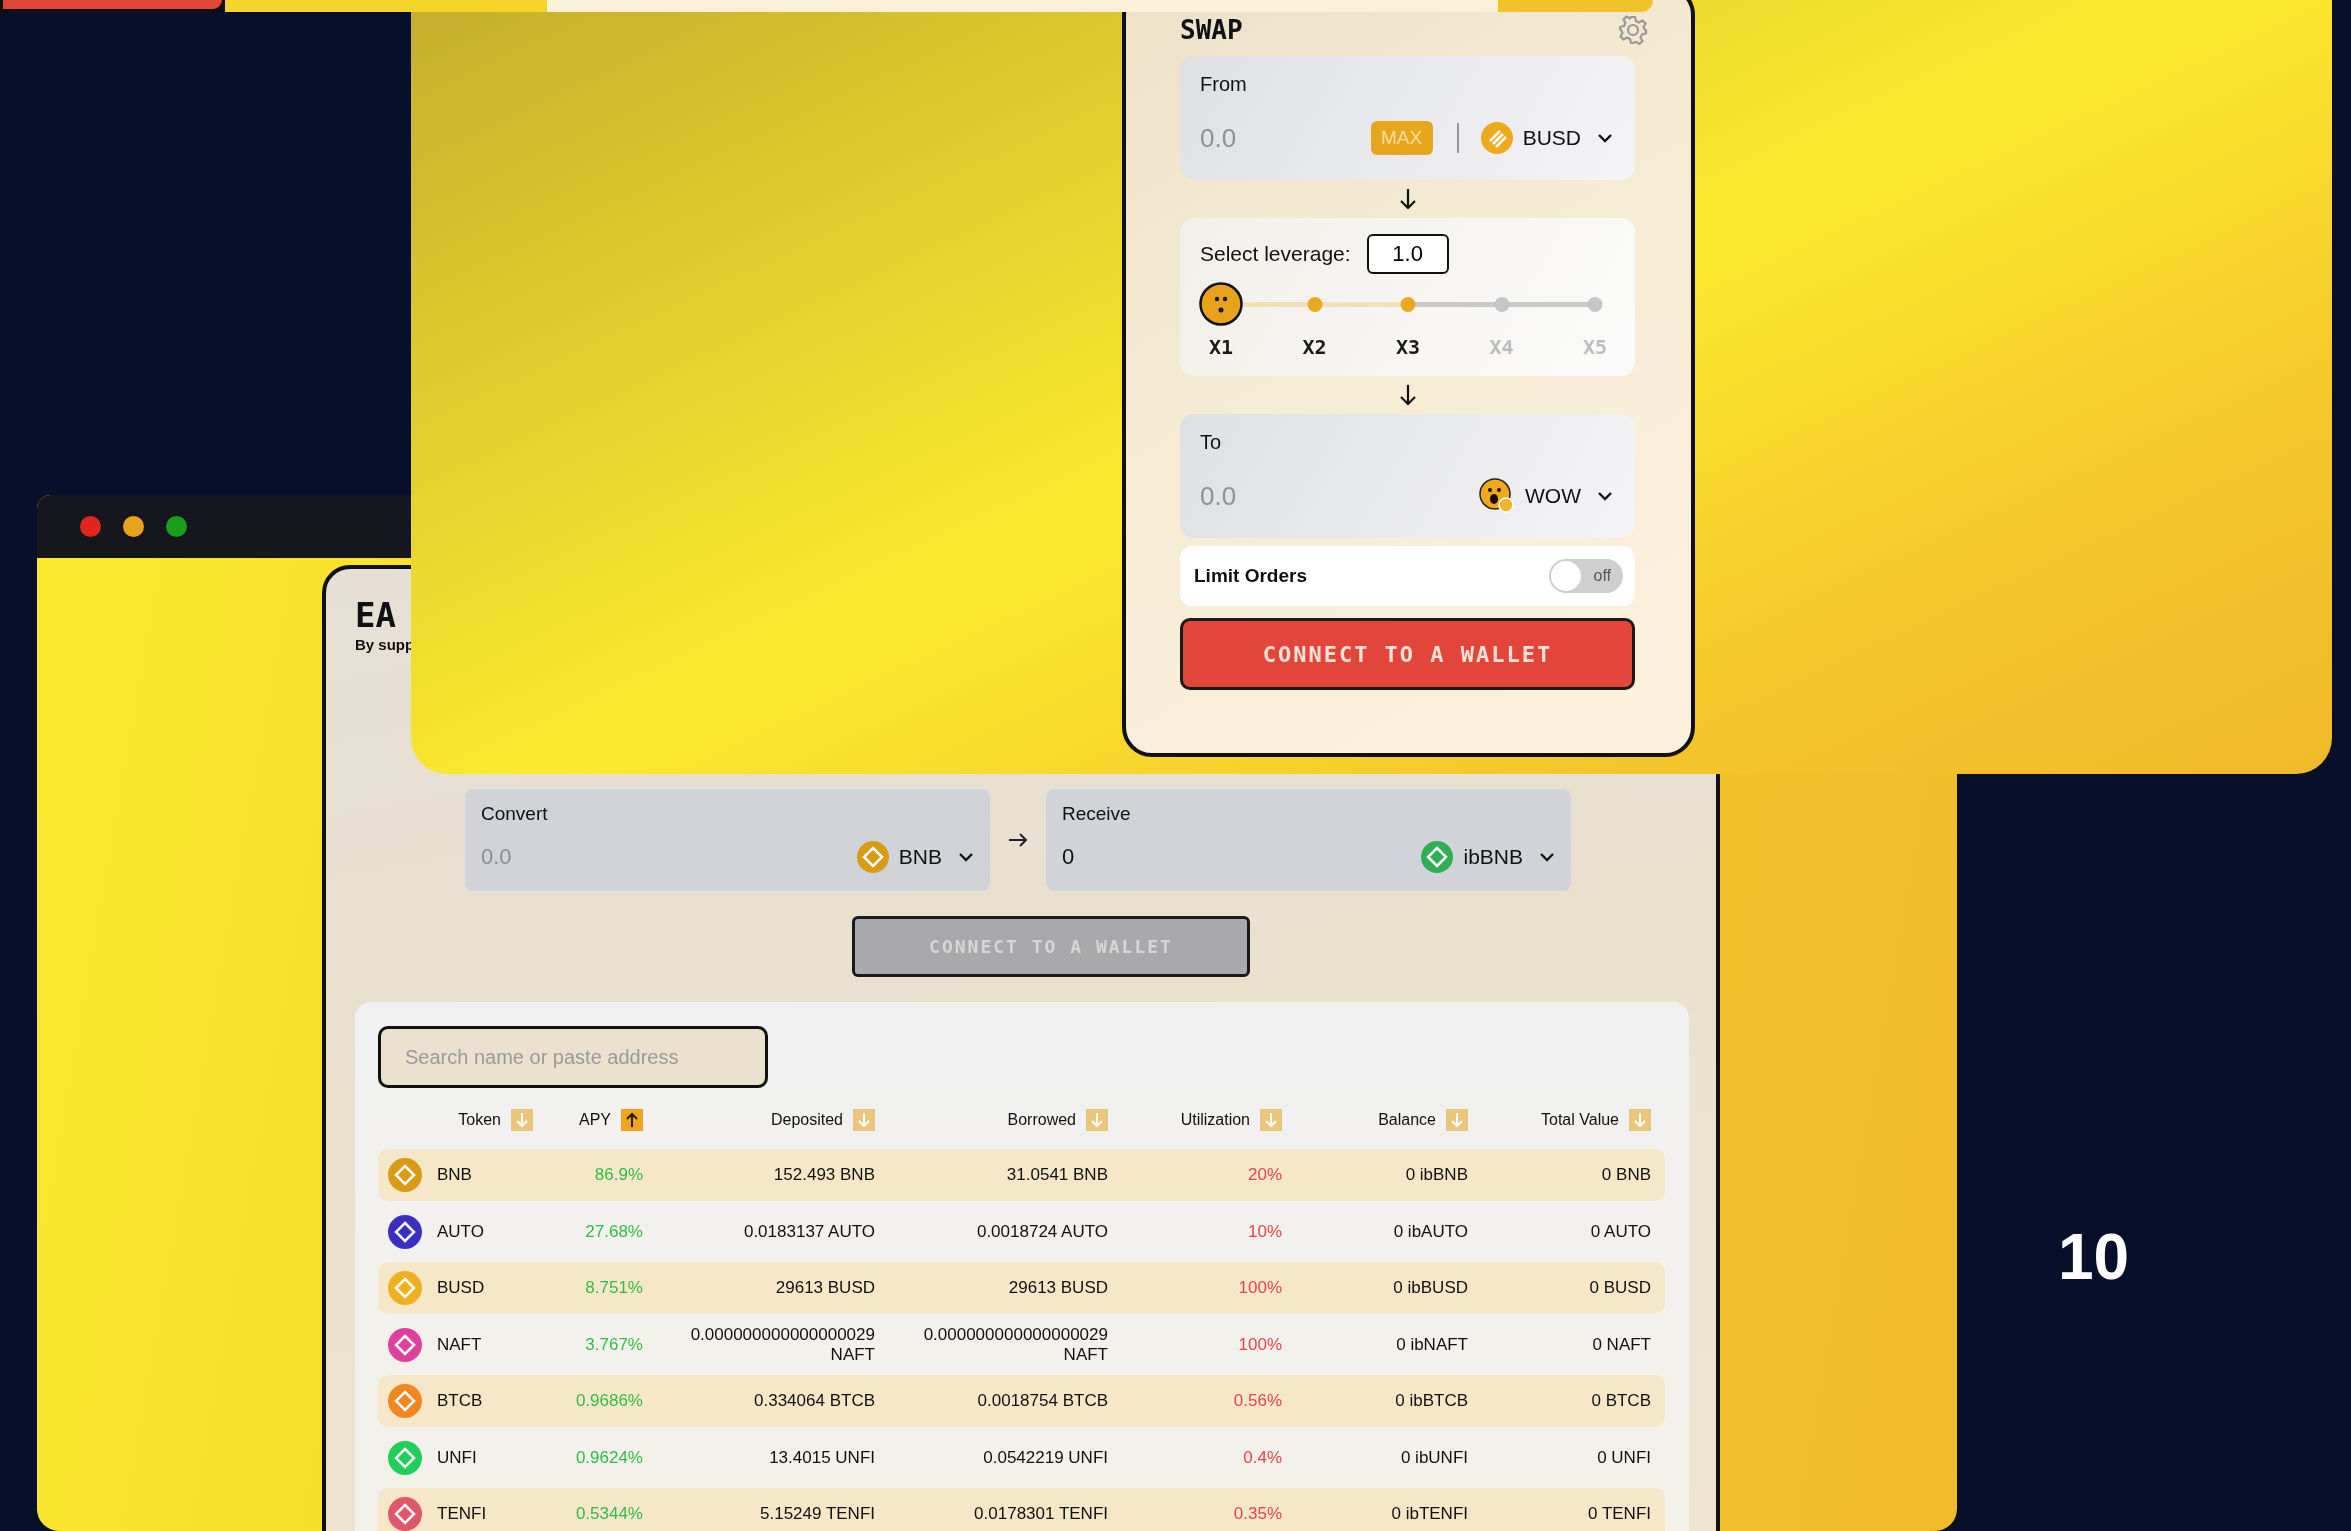 Image resolution: width=2351 pixels, height=1531 pixels. I want to click on field-label: Select leverage:, so click(1275, 254).